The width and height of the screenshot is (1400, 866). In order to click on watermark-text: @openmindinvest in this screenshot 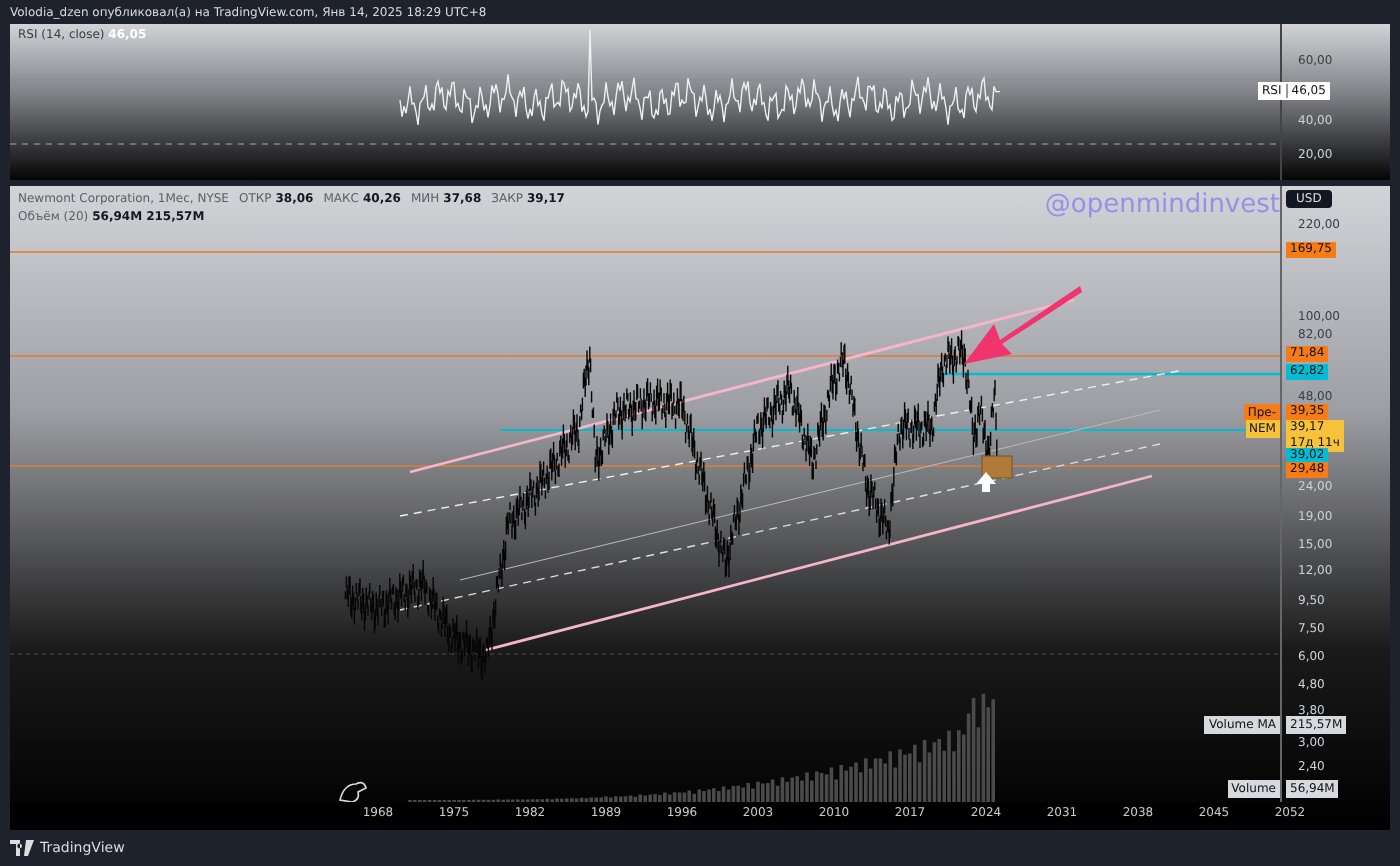, I will do `click(1162, 205)`.